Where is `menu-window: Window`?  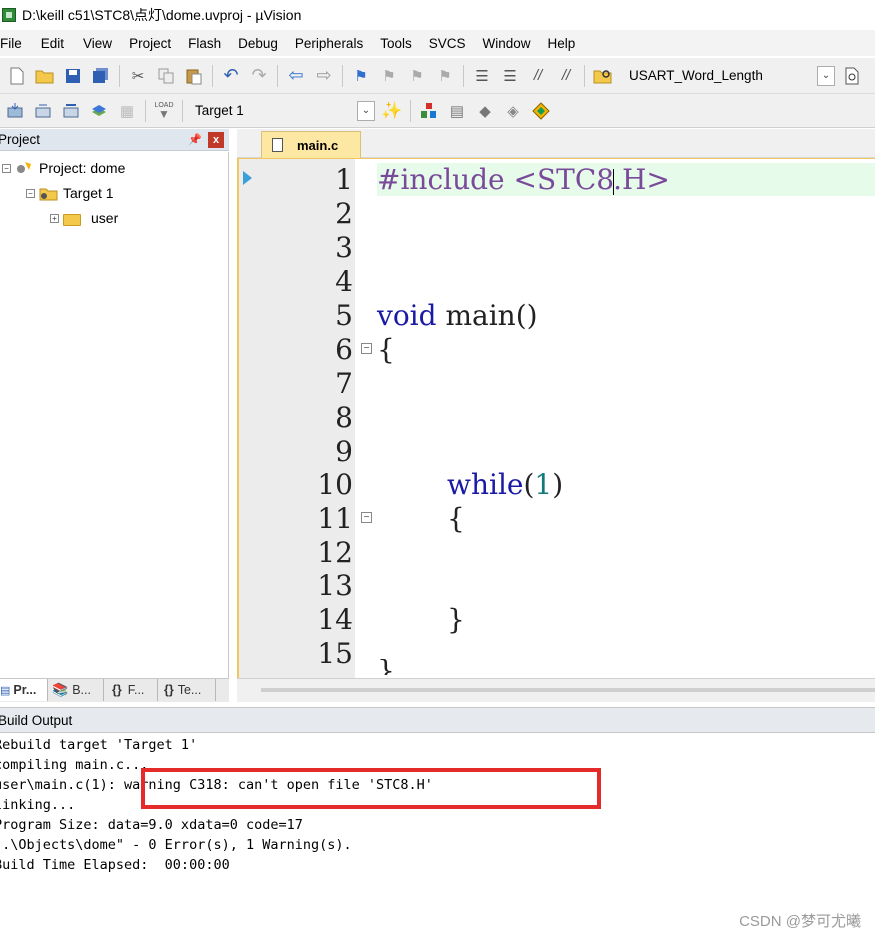 menu-window: Window is located at coordinates (510, 43).